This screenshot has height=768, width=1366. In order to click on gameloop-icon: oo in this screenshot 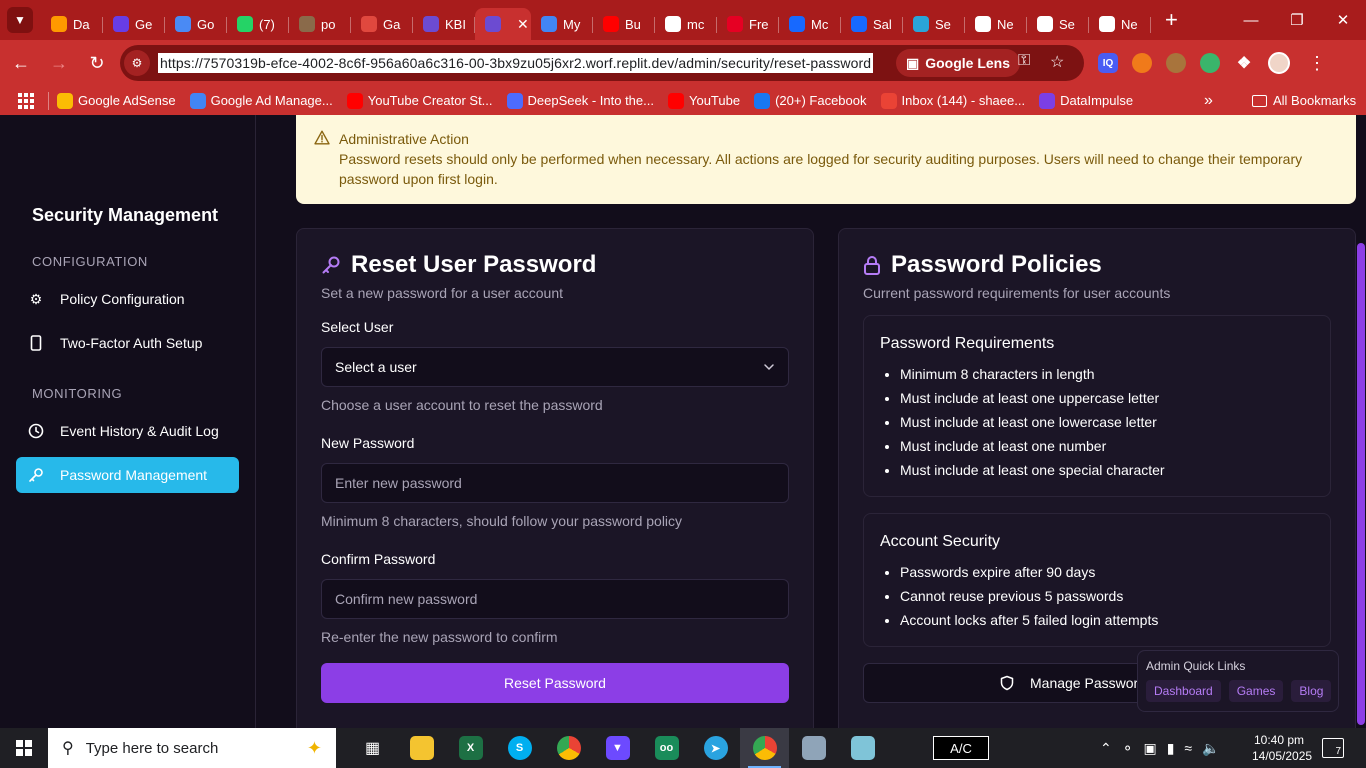, I will do `click(666, 748)`.